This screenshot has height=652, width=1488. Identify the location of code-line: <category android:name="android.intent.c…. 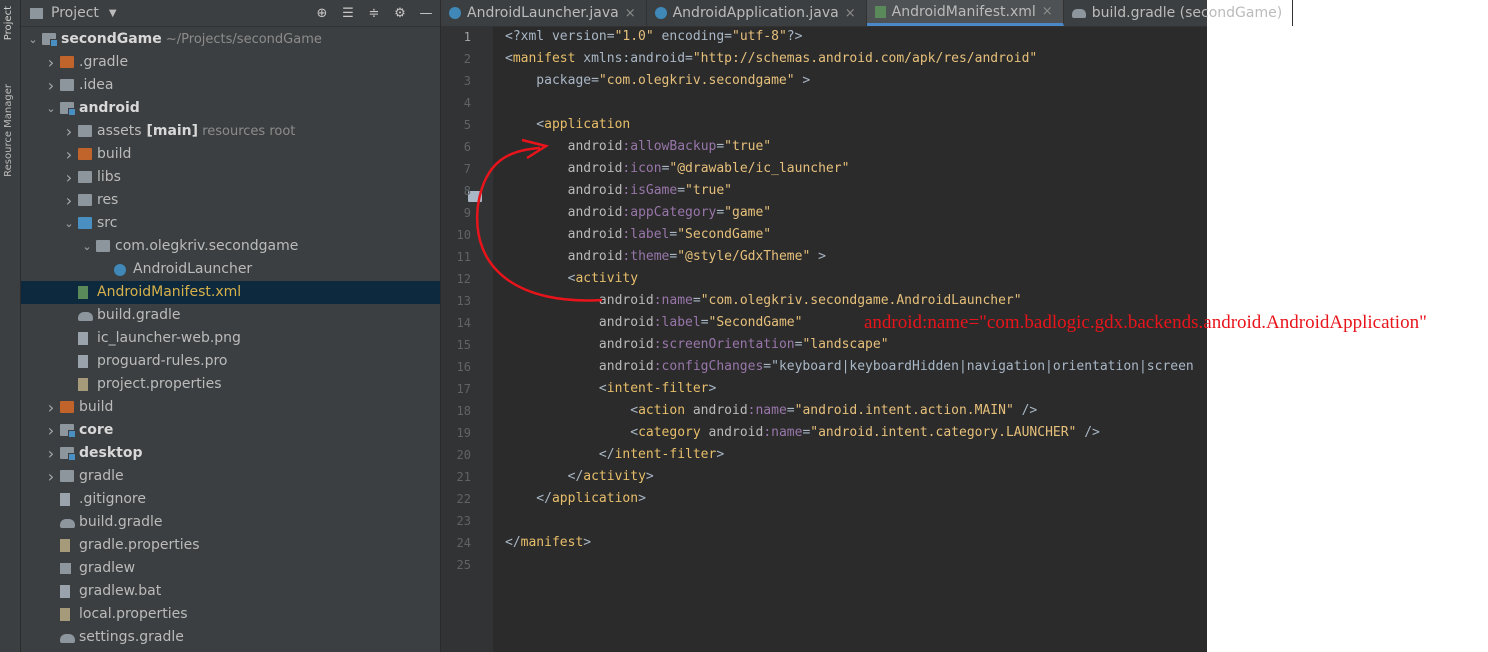
(802, 433).